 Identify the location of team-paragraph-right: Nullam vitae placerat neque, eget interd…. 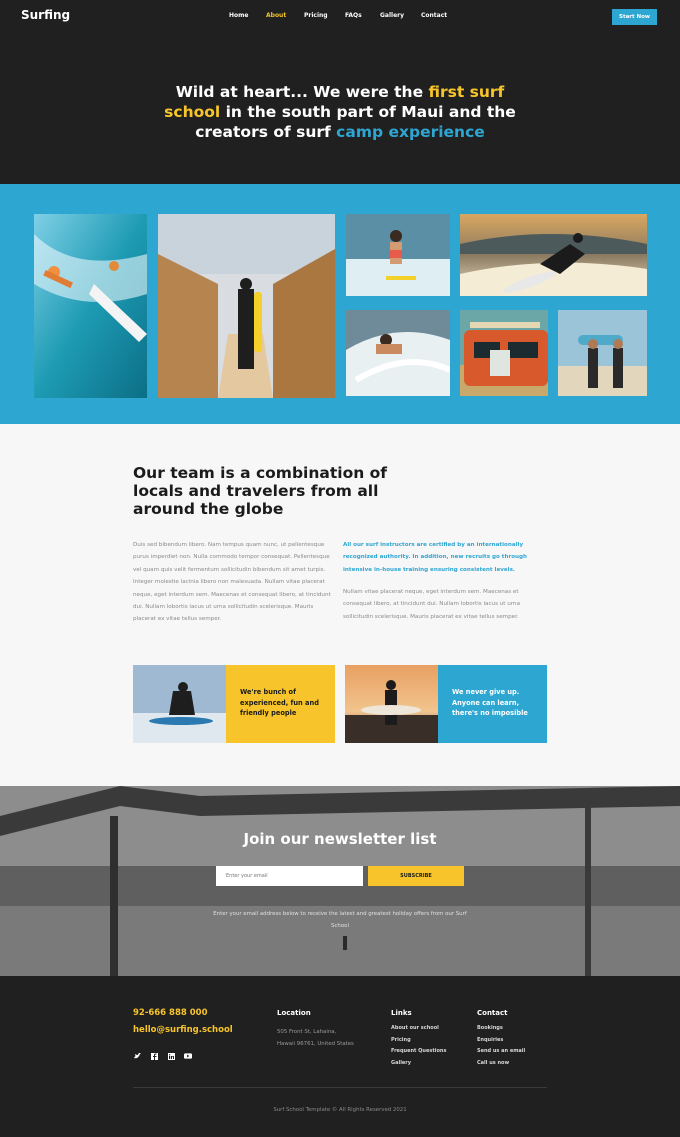
(432, 604).